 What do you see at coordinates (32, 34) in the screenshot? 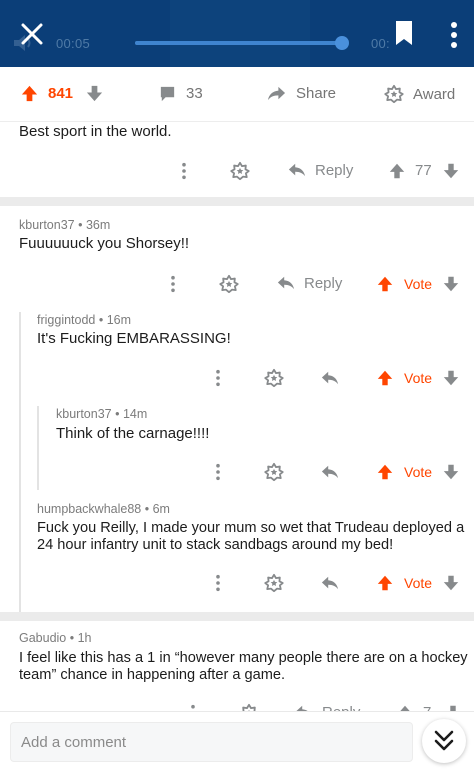
I see `close-icon` at bounding box center [32, 34].